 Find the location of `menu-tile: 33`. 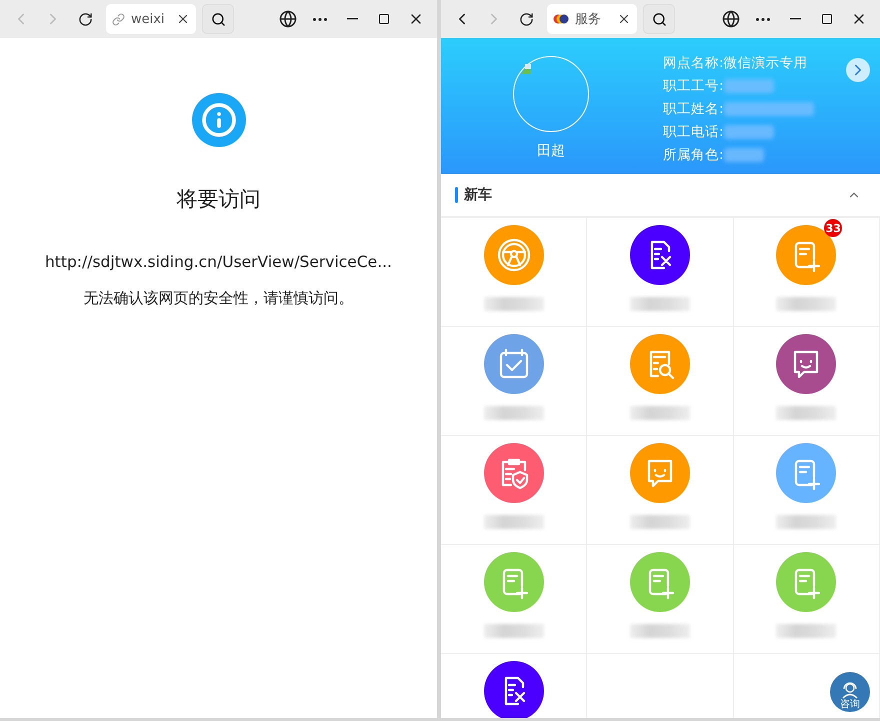

menu-tile: 33 is located at coordinates (807, 272).